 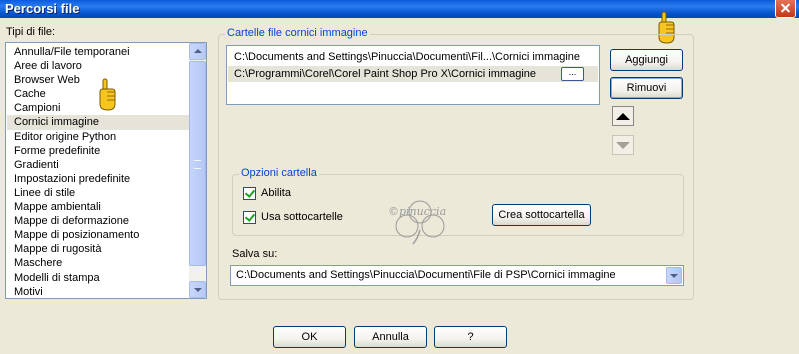 What do you see at coordinates (417, 211) in the screenshot?
I see `watermark-text: ©pinuccia` at bounding box center [417, 211].